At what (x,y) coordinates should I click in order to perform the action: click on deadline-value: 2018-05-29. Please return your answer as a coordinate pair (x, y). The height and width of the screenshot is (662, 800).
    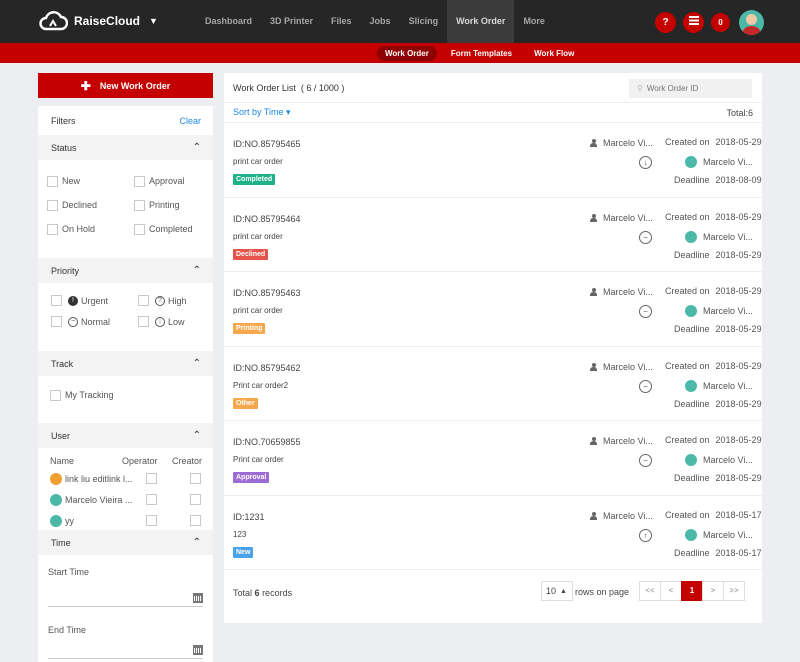
    Looking at the image, I should click on (738, 329).